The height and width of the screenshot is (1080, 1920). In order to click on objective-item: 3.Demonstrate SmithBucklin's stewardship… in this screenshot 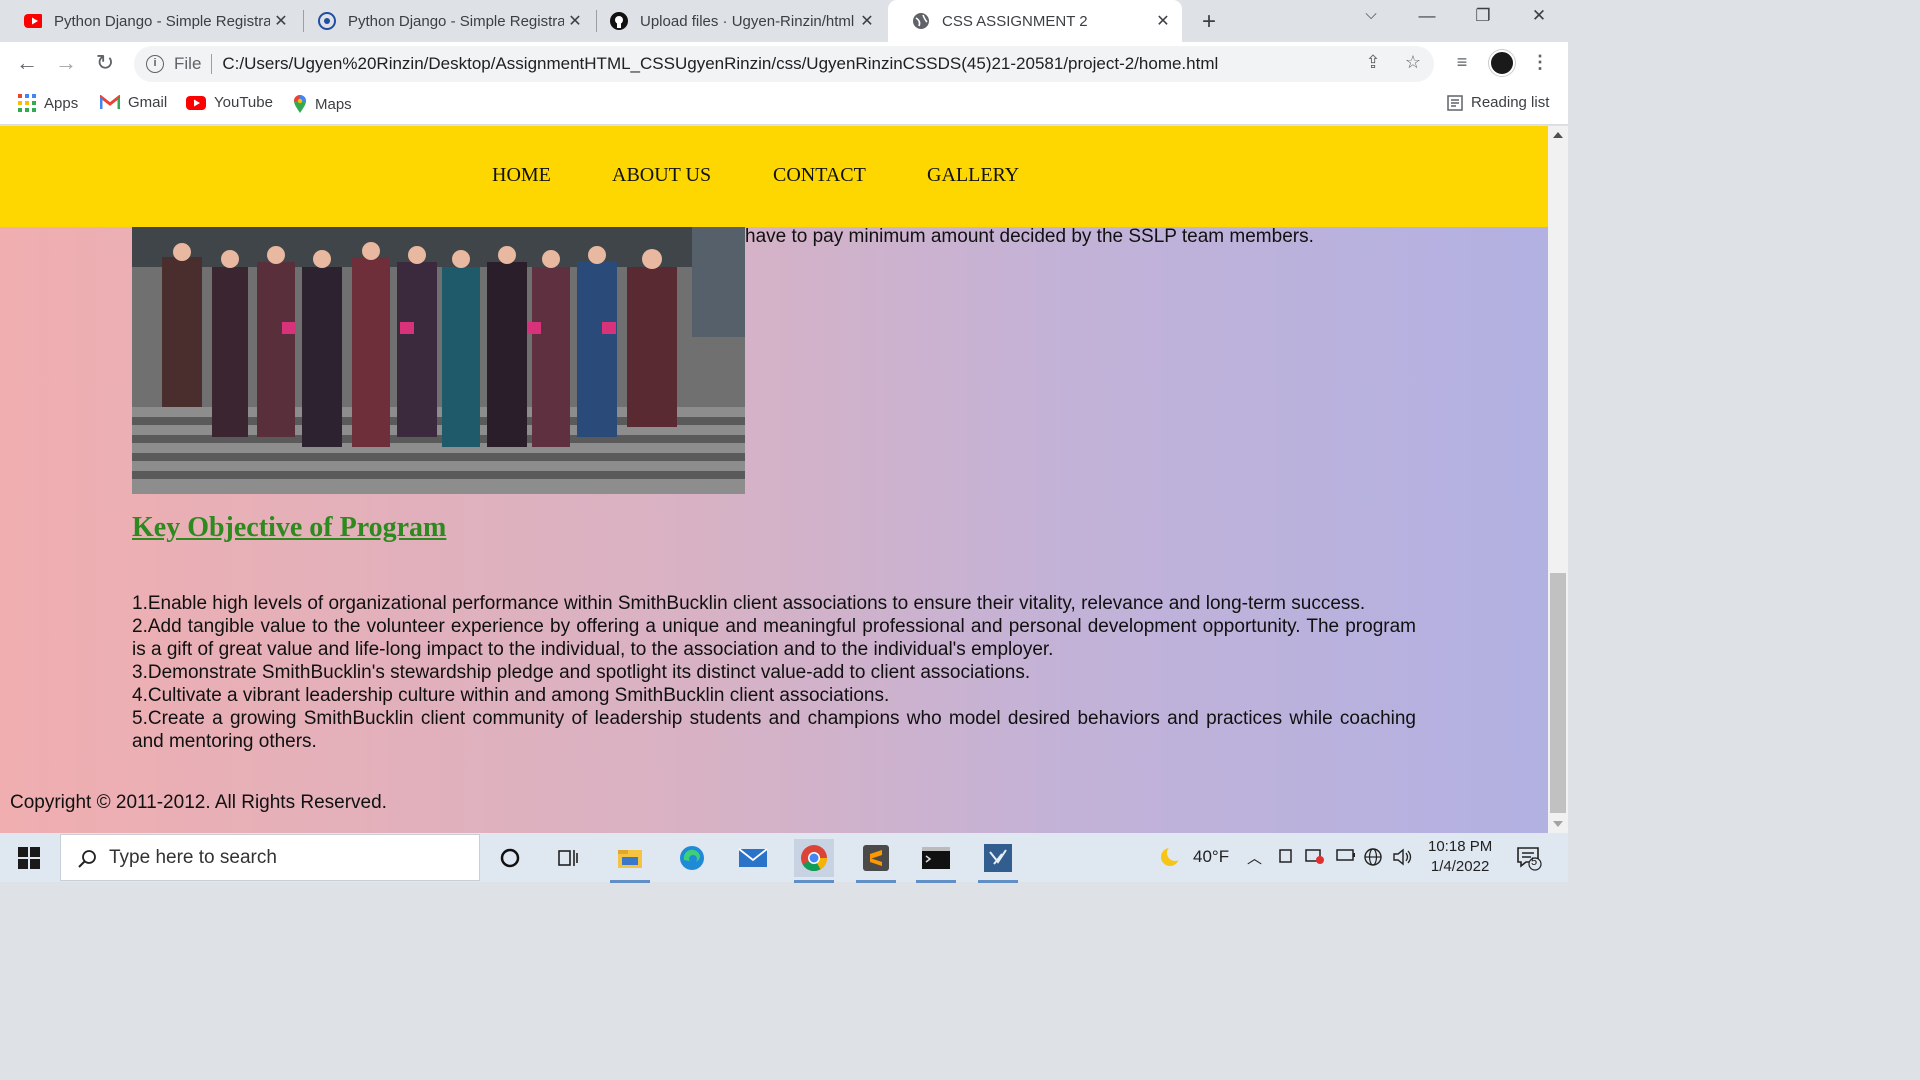, I will do `click(581, 672)`.